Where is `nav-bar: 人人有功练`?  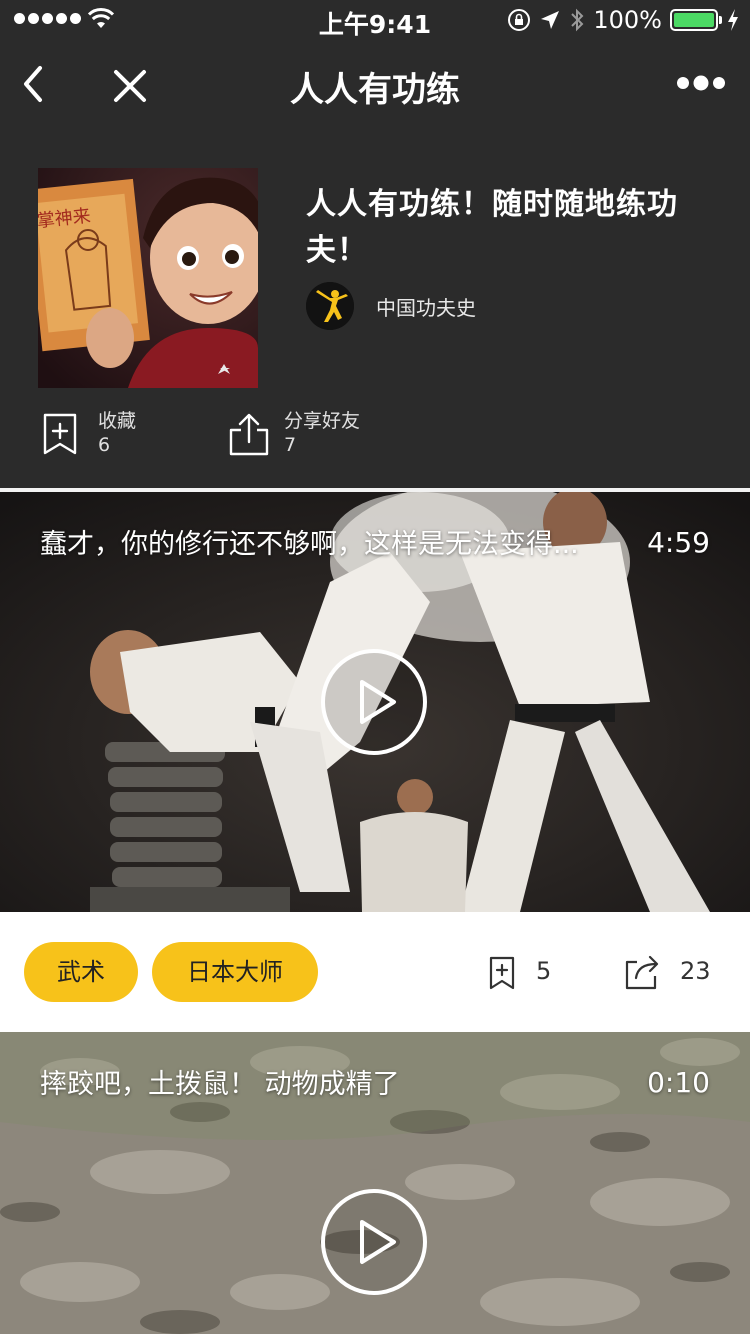 nav-bar: 人人有功练 is located at coordinates (375, 85).